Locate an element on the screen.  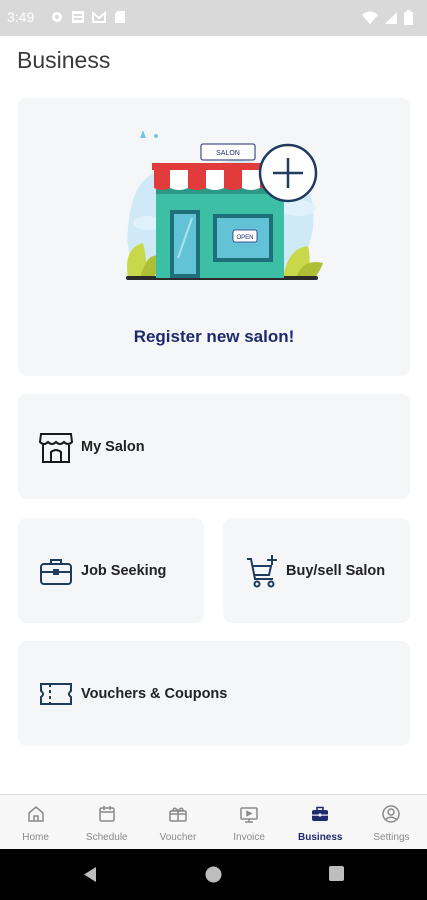
vouchers-coupons-label: Vouchers & Coupons is located at coordinates (154, 694).